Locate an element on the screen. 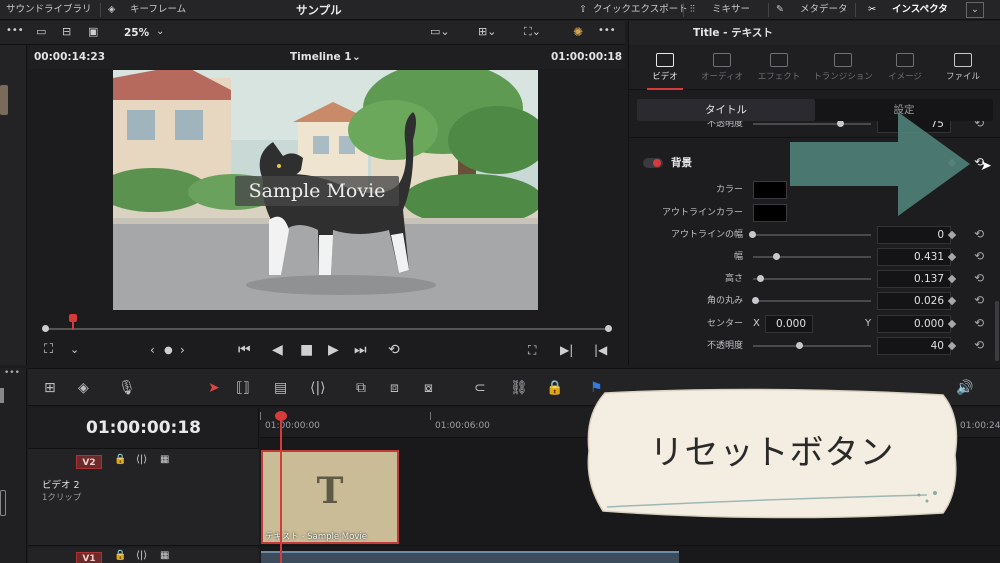 The image size is (1000, 563). overwrite-clip-icon: ⧈ is located at coordinates (394, 388).